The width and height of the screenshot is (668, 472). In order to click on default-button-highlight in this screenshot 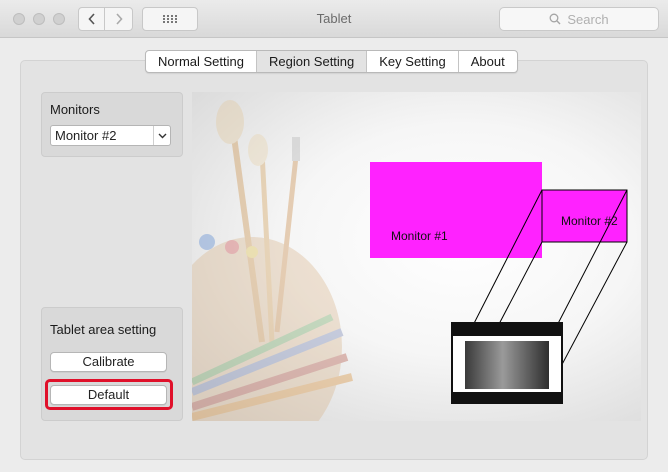, I will do `click(109, 394)`.